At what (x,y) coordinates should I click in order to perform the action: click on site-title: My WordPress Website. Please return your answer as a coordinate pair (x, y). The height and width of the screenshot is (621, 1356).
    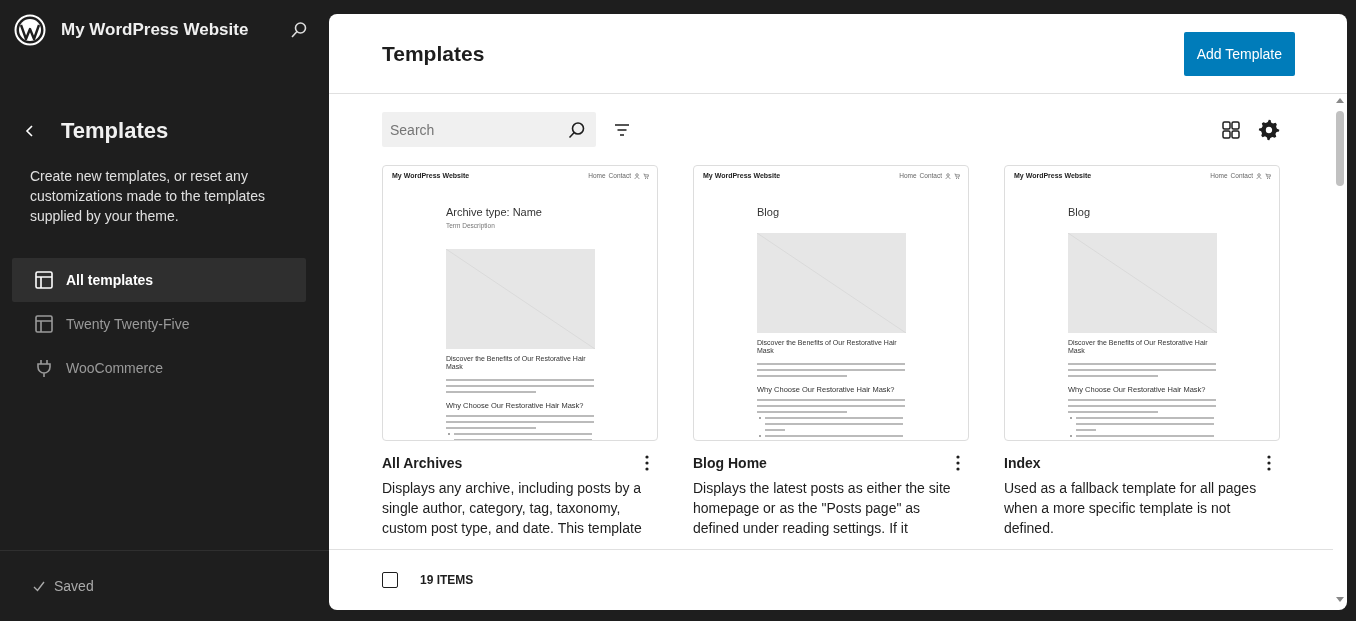
    Looking at the image, I should click on (167, 30).